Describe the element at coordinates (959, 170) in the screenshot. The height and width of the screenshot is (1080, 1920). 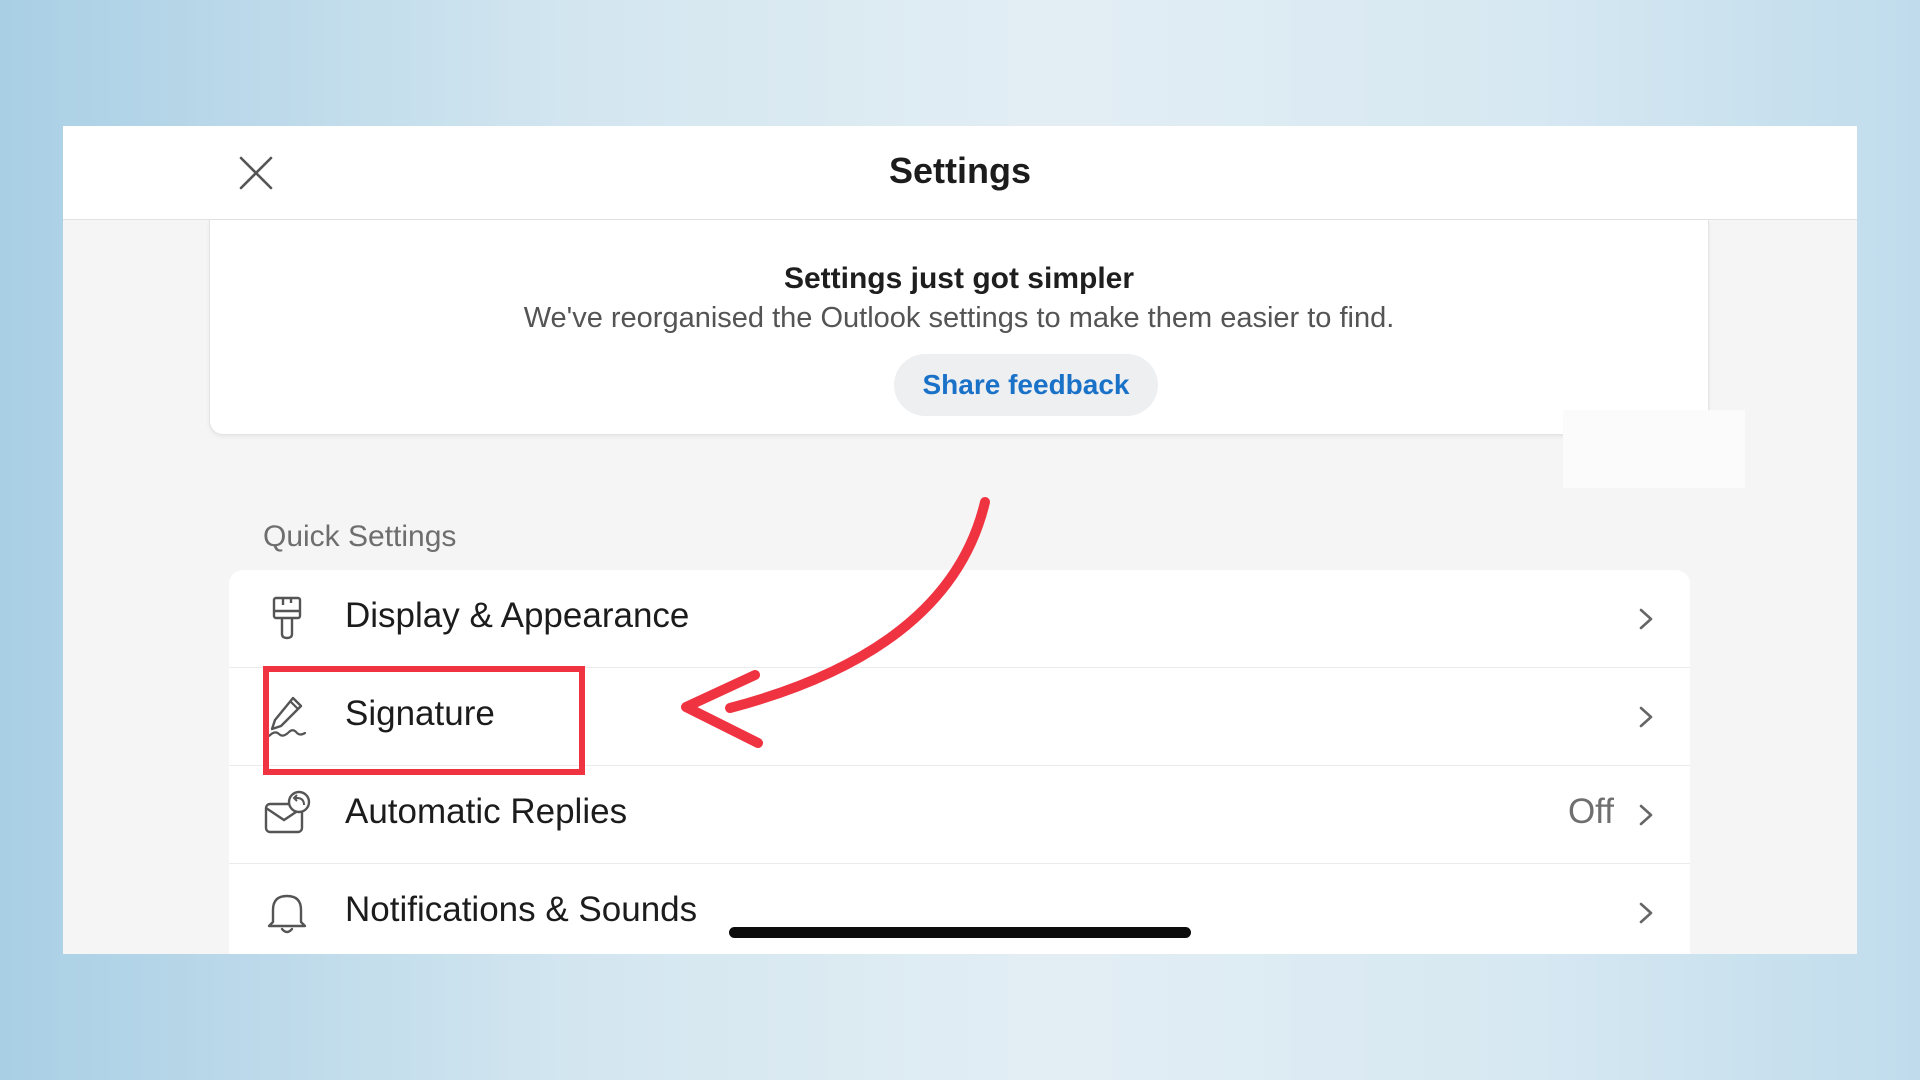
I see `page-title: Settings` at that location.